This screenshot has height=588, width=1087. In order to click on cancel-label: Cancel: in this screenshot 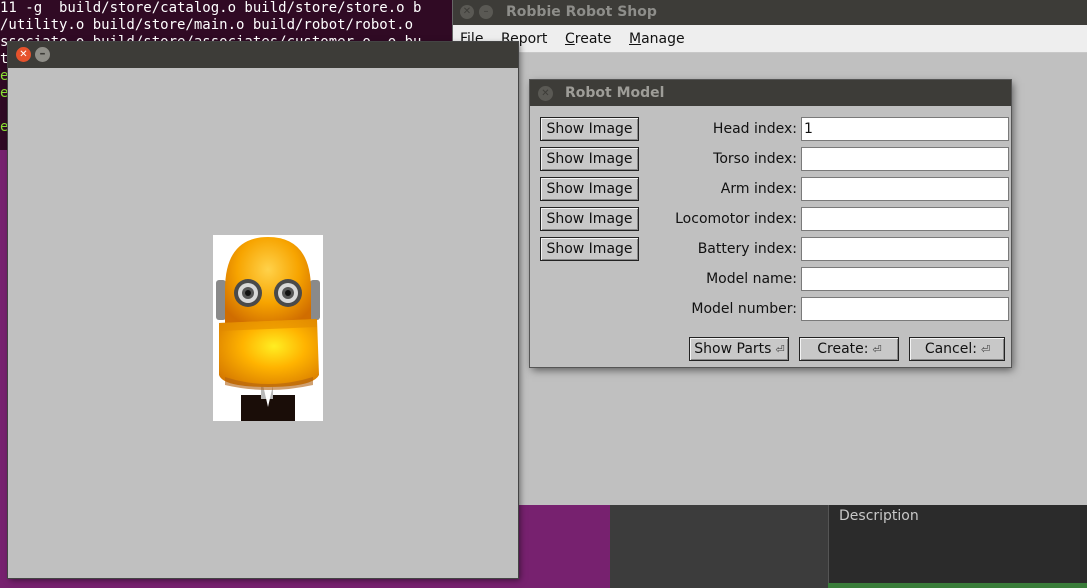, I will do `click(950, 349)`.